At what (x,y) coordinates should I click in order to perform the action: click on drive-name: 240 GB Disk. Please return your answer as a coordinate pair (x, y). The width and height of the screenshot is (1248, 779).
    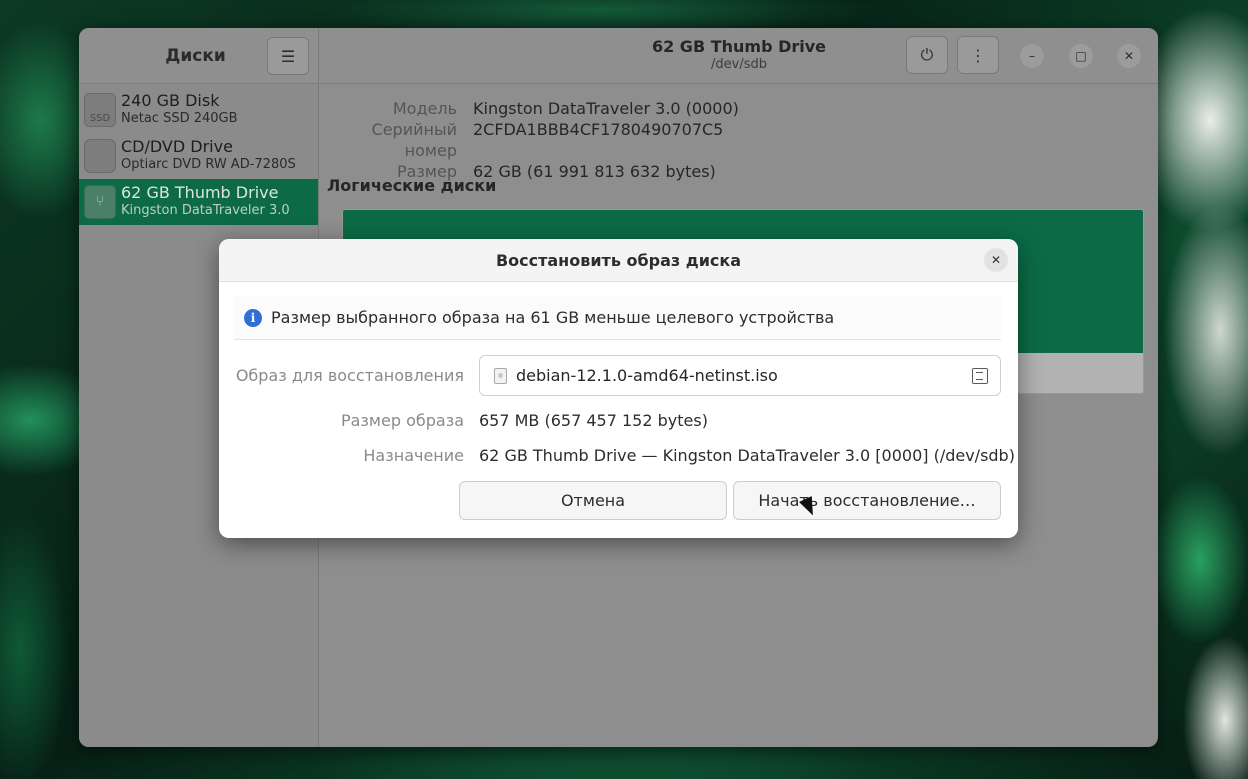
    Looking at the image, I should click on (170, 100).